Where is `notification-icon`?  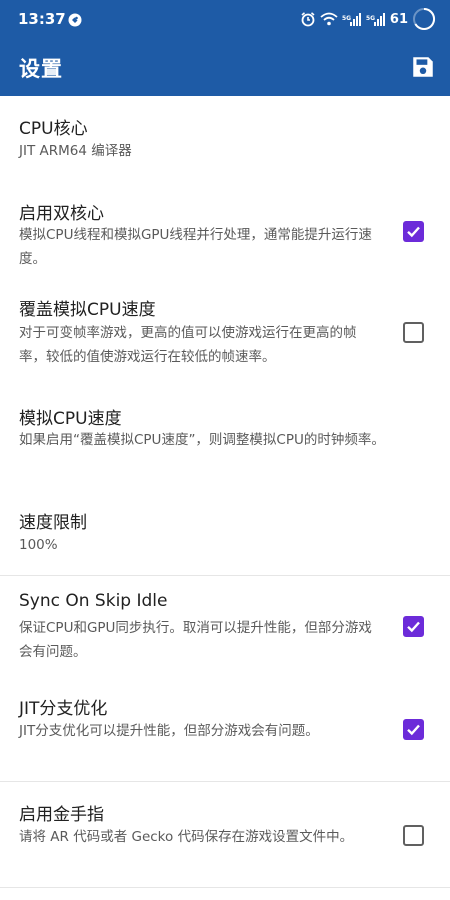 notification-icon is located at coordinates (75, 21).